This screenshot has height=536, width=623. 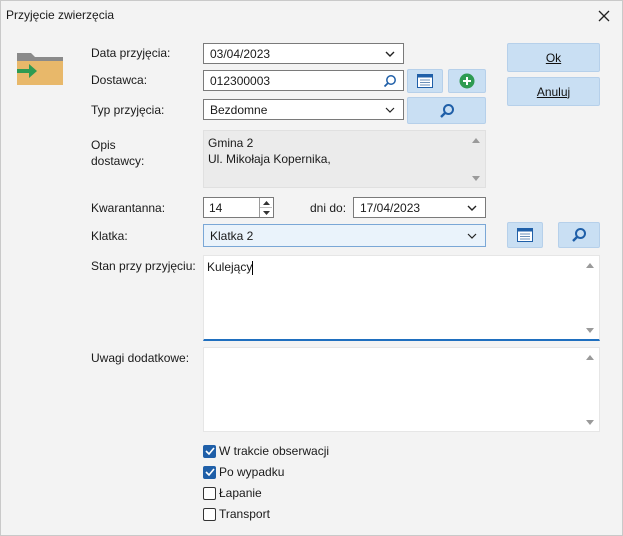 I want to click on opis-line1: Gmina 2, so click(x=231, y=143).